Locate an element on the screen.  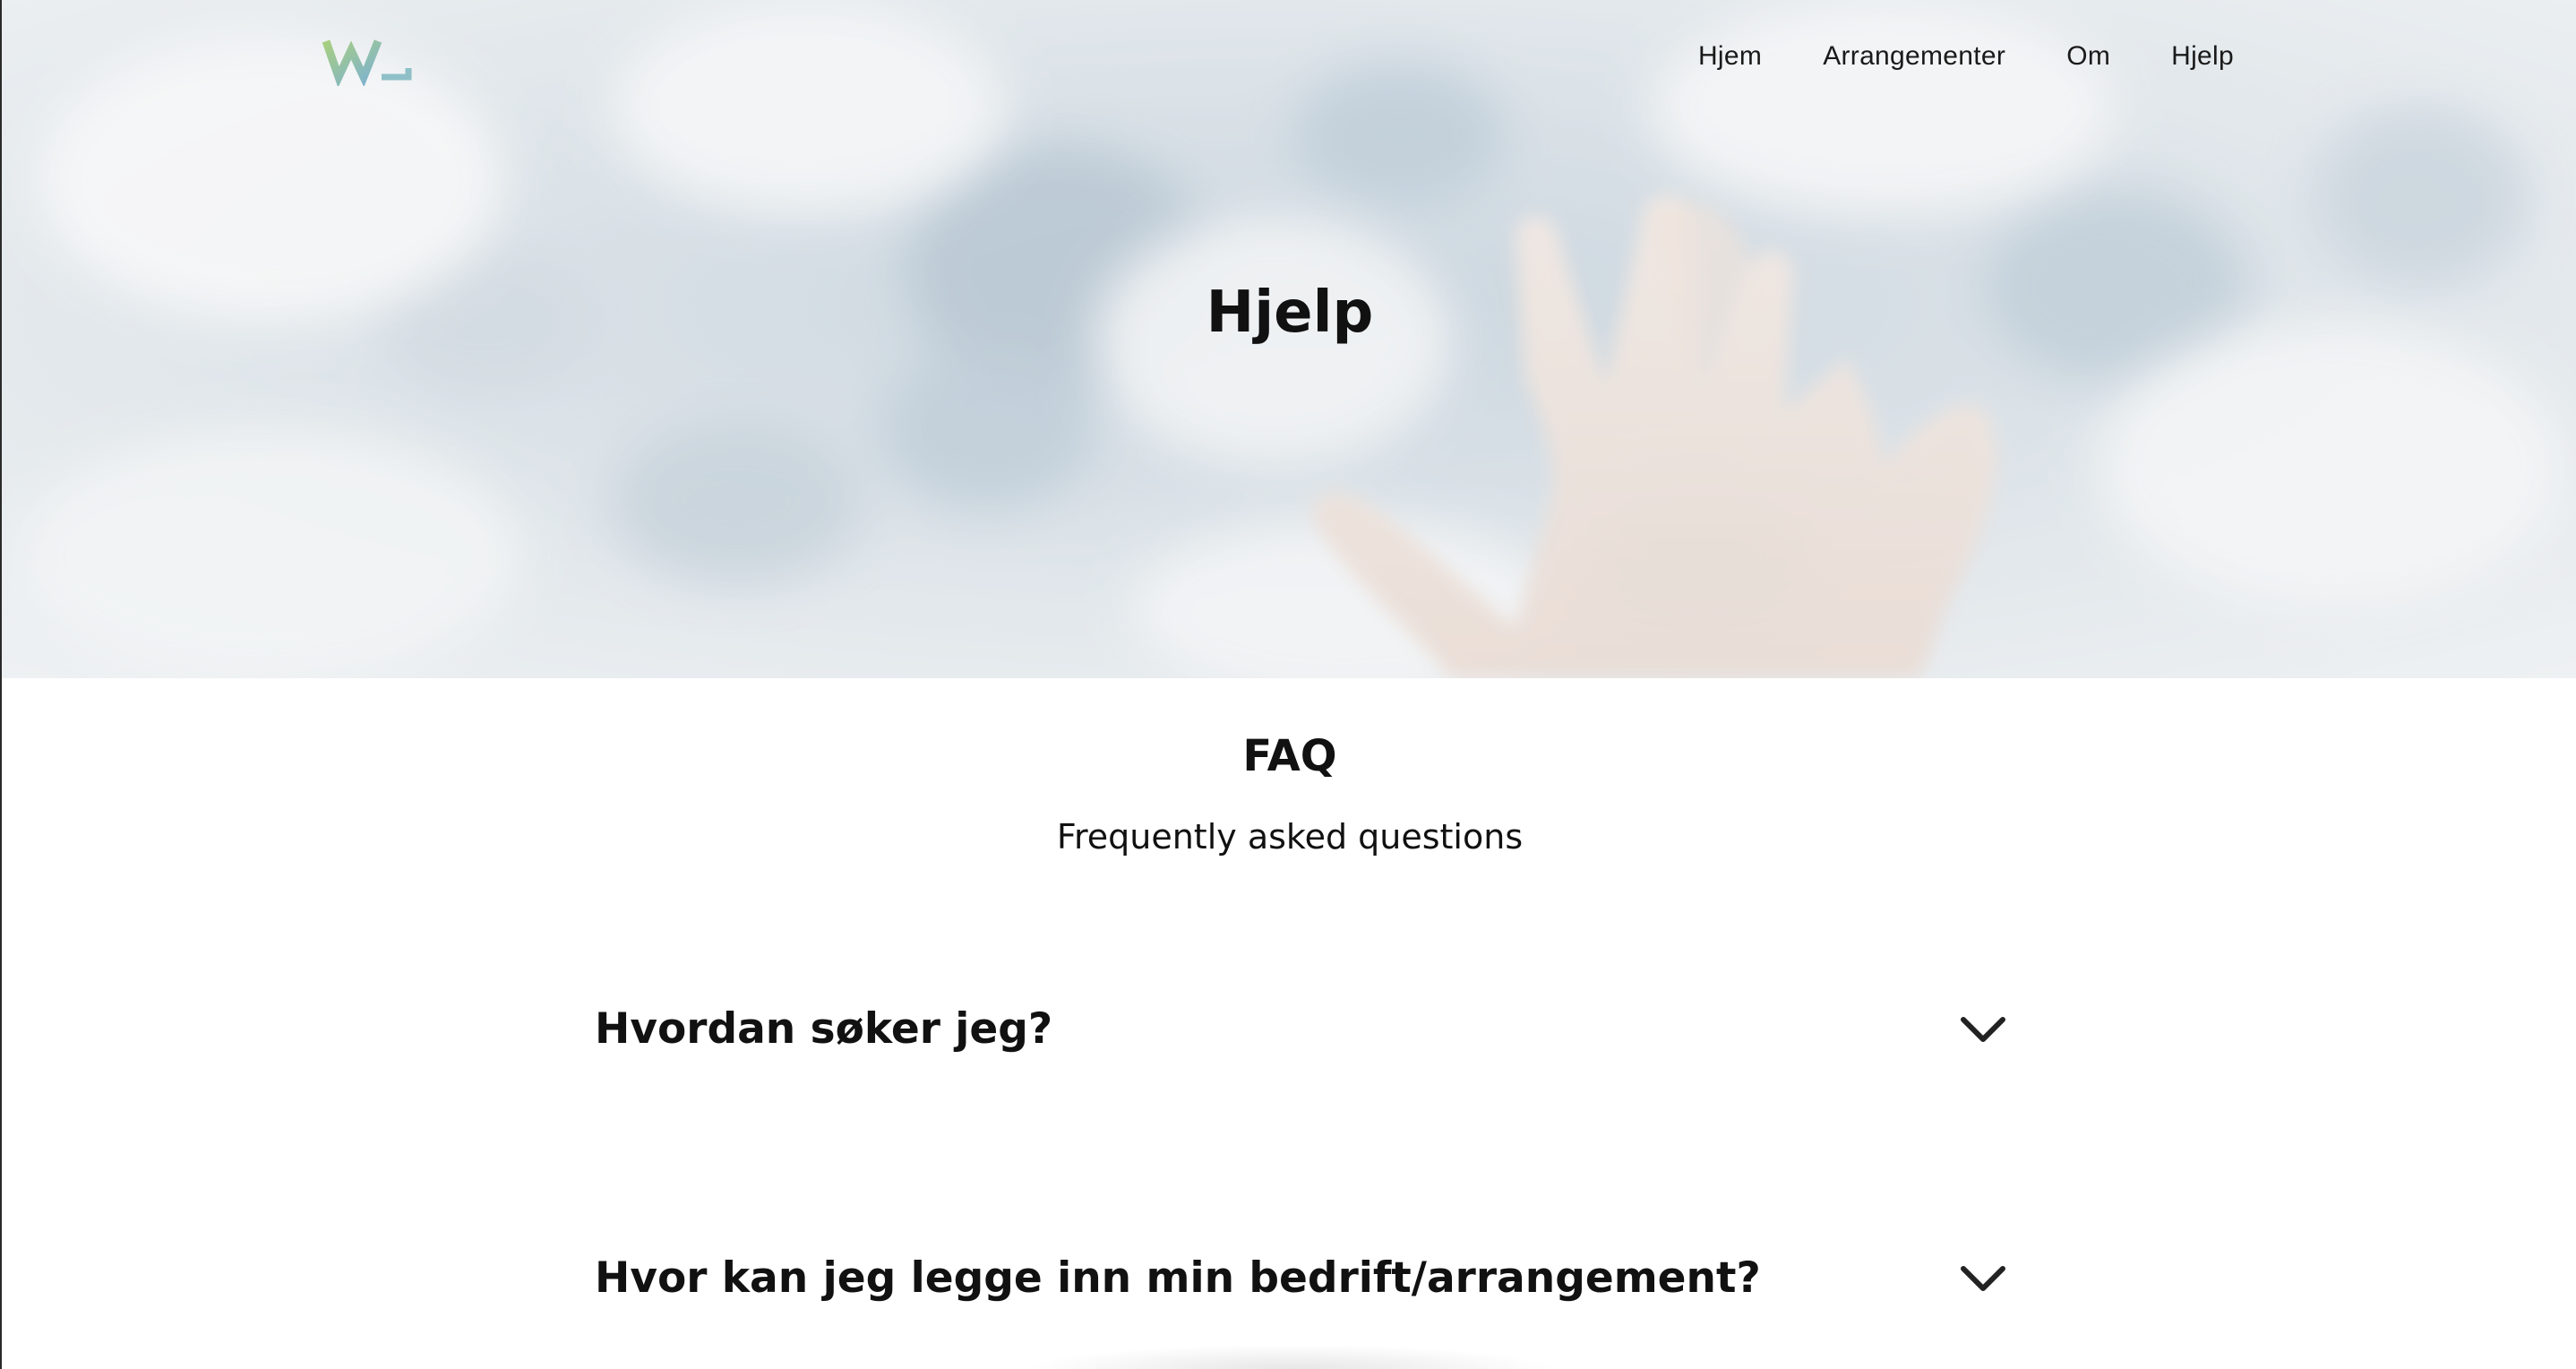
main-nav: Hjem Arrangementer Om Hjelp is located at coordinates (1935, 56).